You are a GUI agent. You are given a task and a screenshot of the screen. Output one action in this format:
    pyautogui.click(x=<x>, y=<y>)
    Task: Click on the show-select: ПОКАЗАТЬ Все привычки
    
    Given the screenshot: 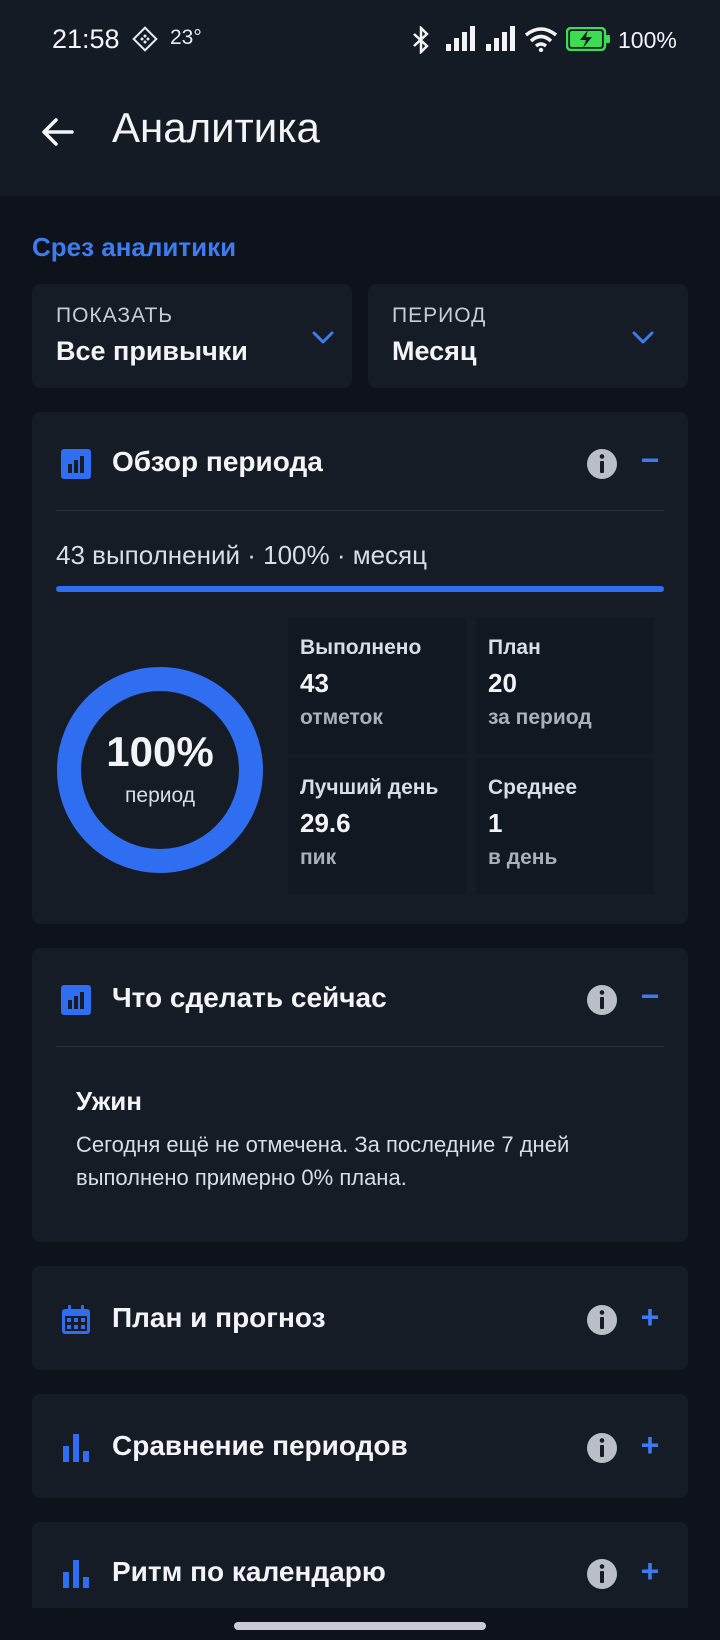 What is the action you would take?
    pyautogui.click(x=192, y=336)
    